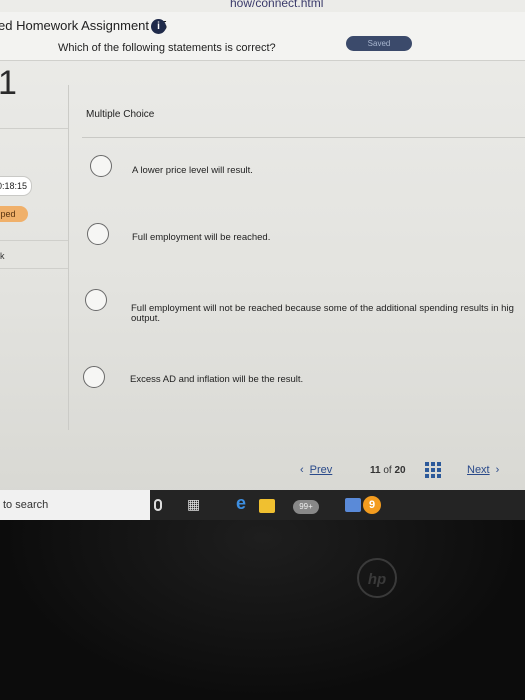 The height and width of the screenshot is (700, 525). Describe the element at coordinates (192, 171) in the screenshot. I see `option-1-text: A lower price level will result.` at that location.